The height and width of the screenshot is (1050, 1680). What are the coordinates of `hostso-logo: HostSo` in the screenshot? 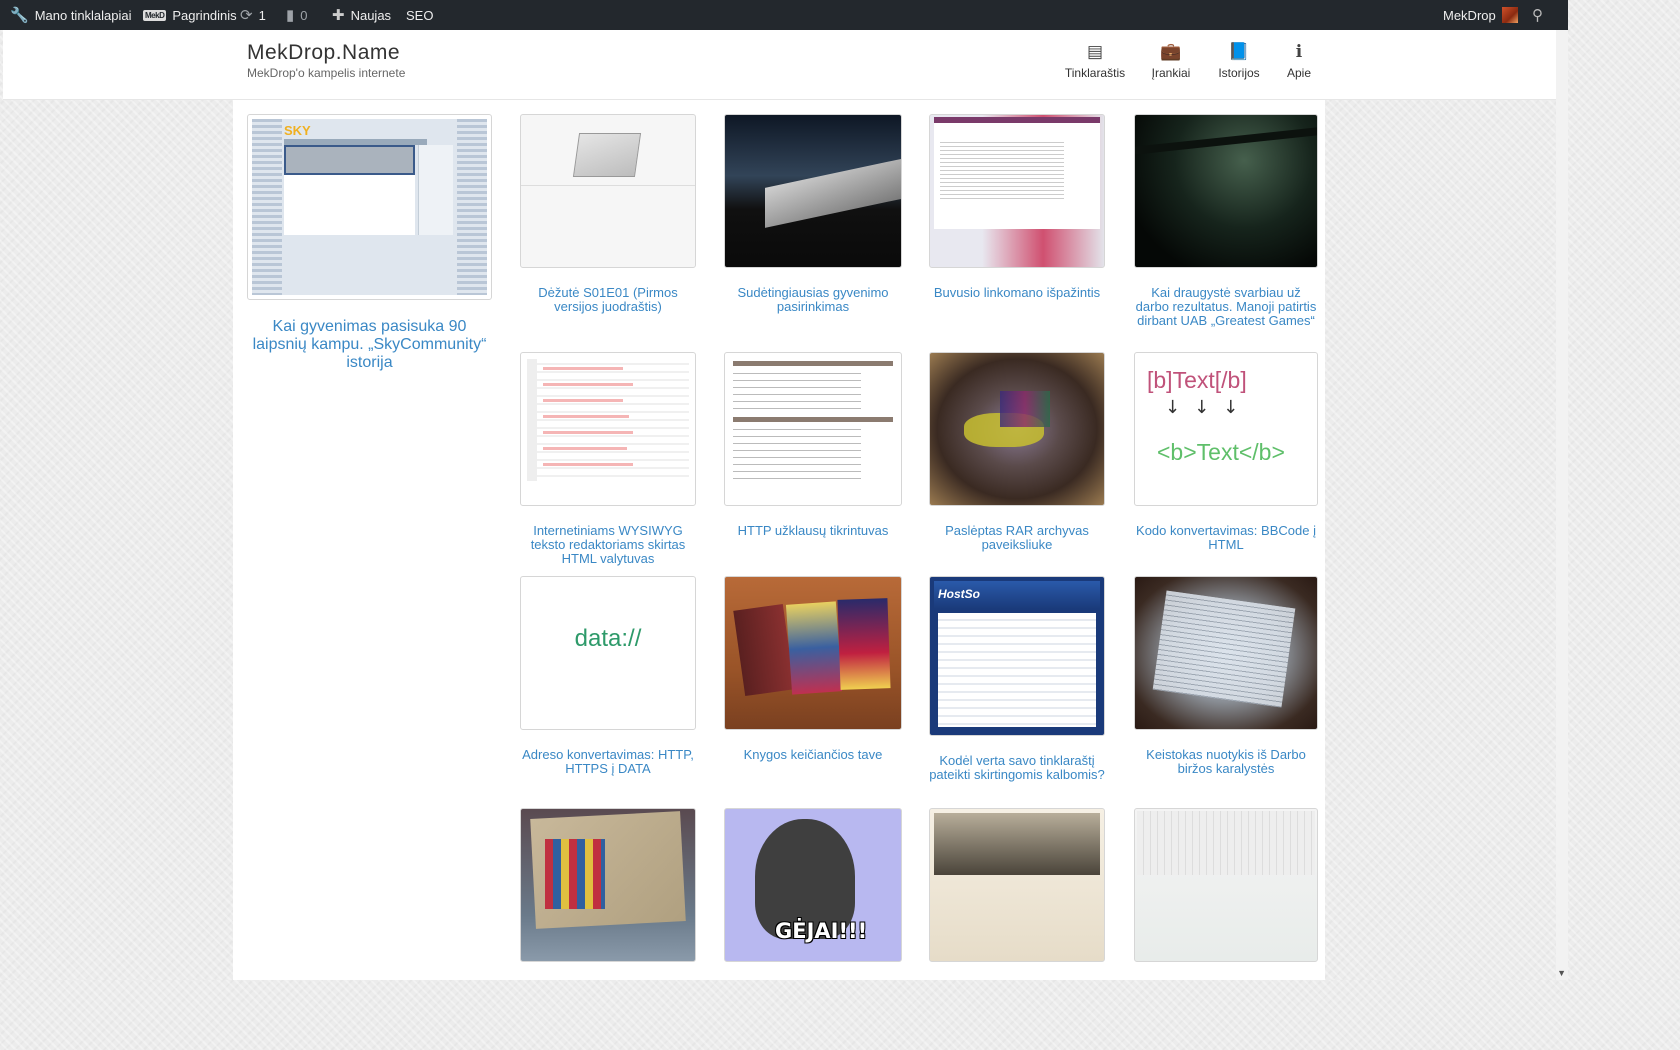 It's located at (959, 594).